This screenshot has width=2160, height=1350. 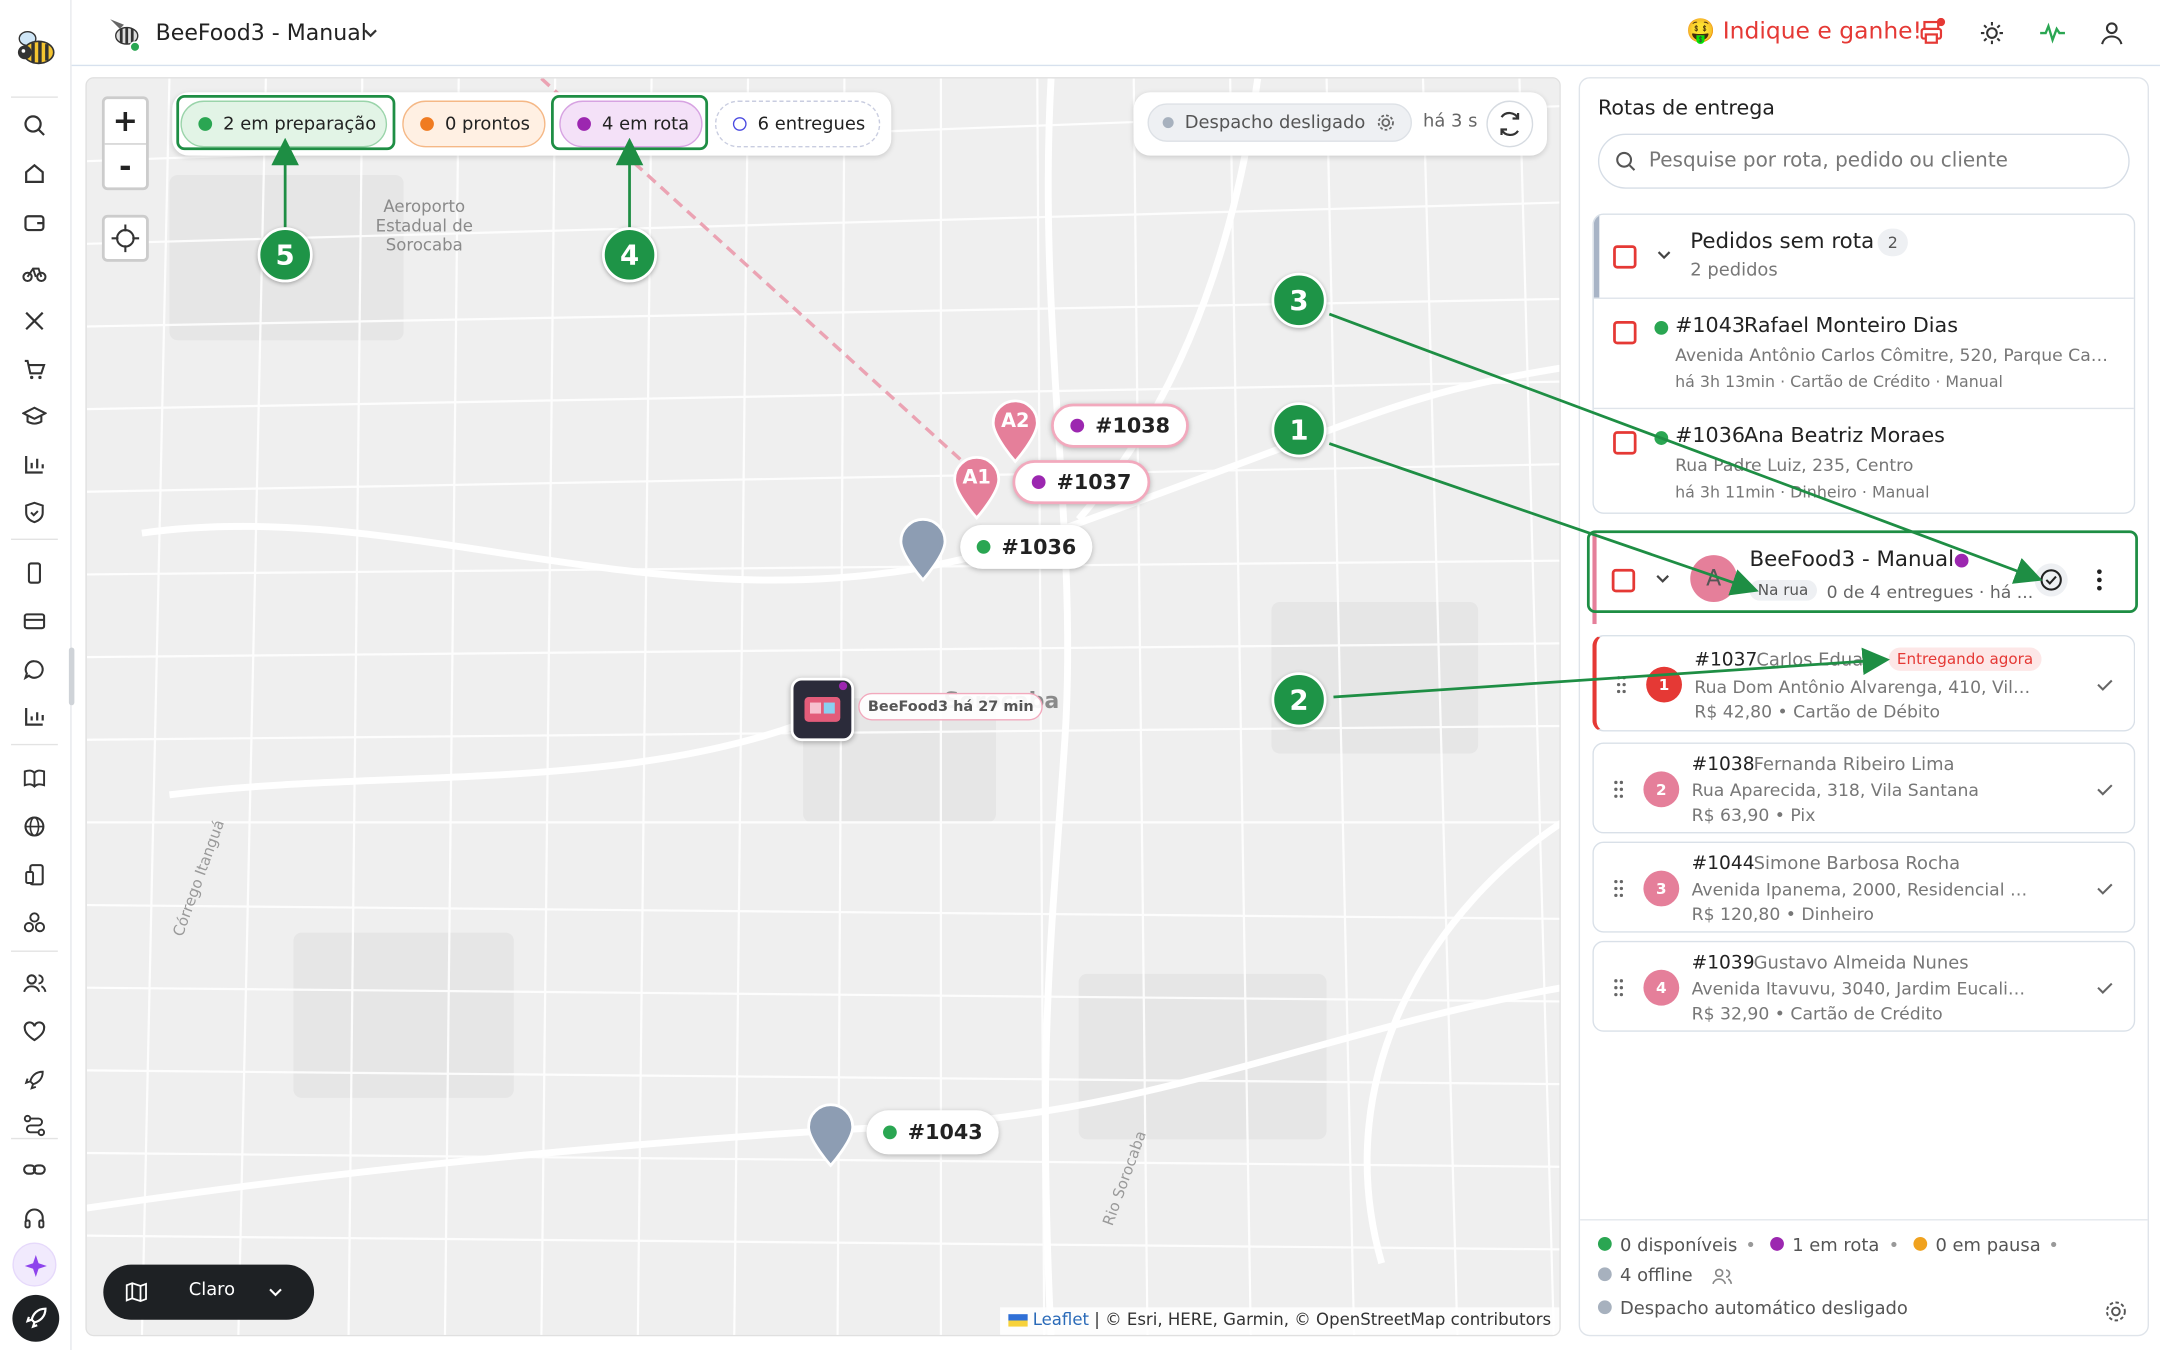 I want to click on chip-on-route: 4 em rota, so click(x=631, y=124).